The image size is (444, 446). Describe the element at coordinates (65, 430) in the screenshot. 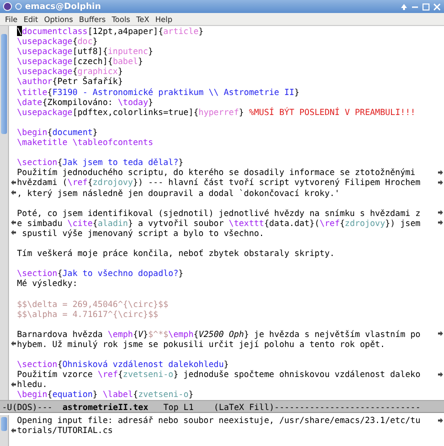

I see `code-line: torials/TUTORIAL.cs` at that location.